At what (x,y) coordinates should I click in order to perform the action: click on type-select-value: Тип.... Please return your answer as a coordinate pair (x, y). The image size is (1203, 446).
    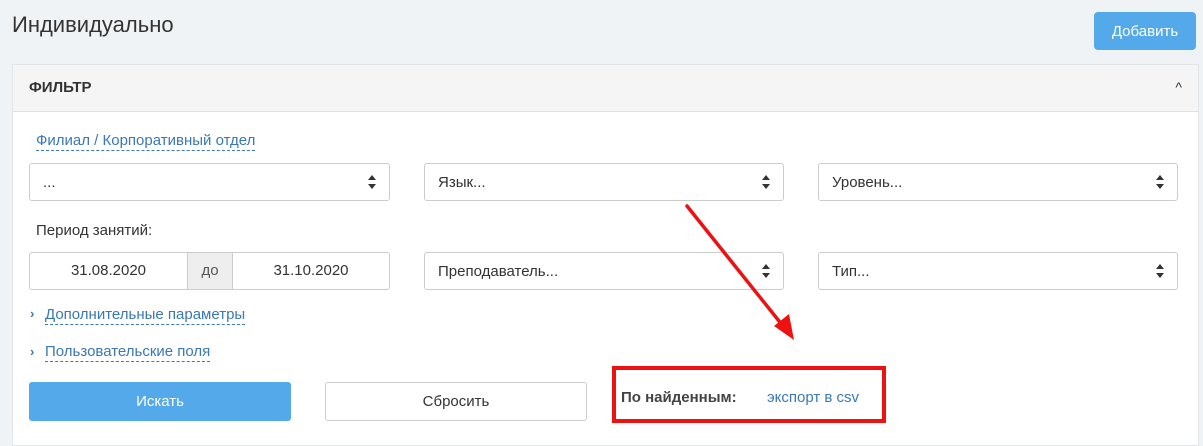
    Looking at the image, I should click on (851, 271).